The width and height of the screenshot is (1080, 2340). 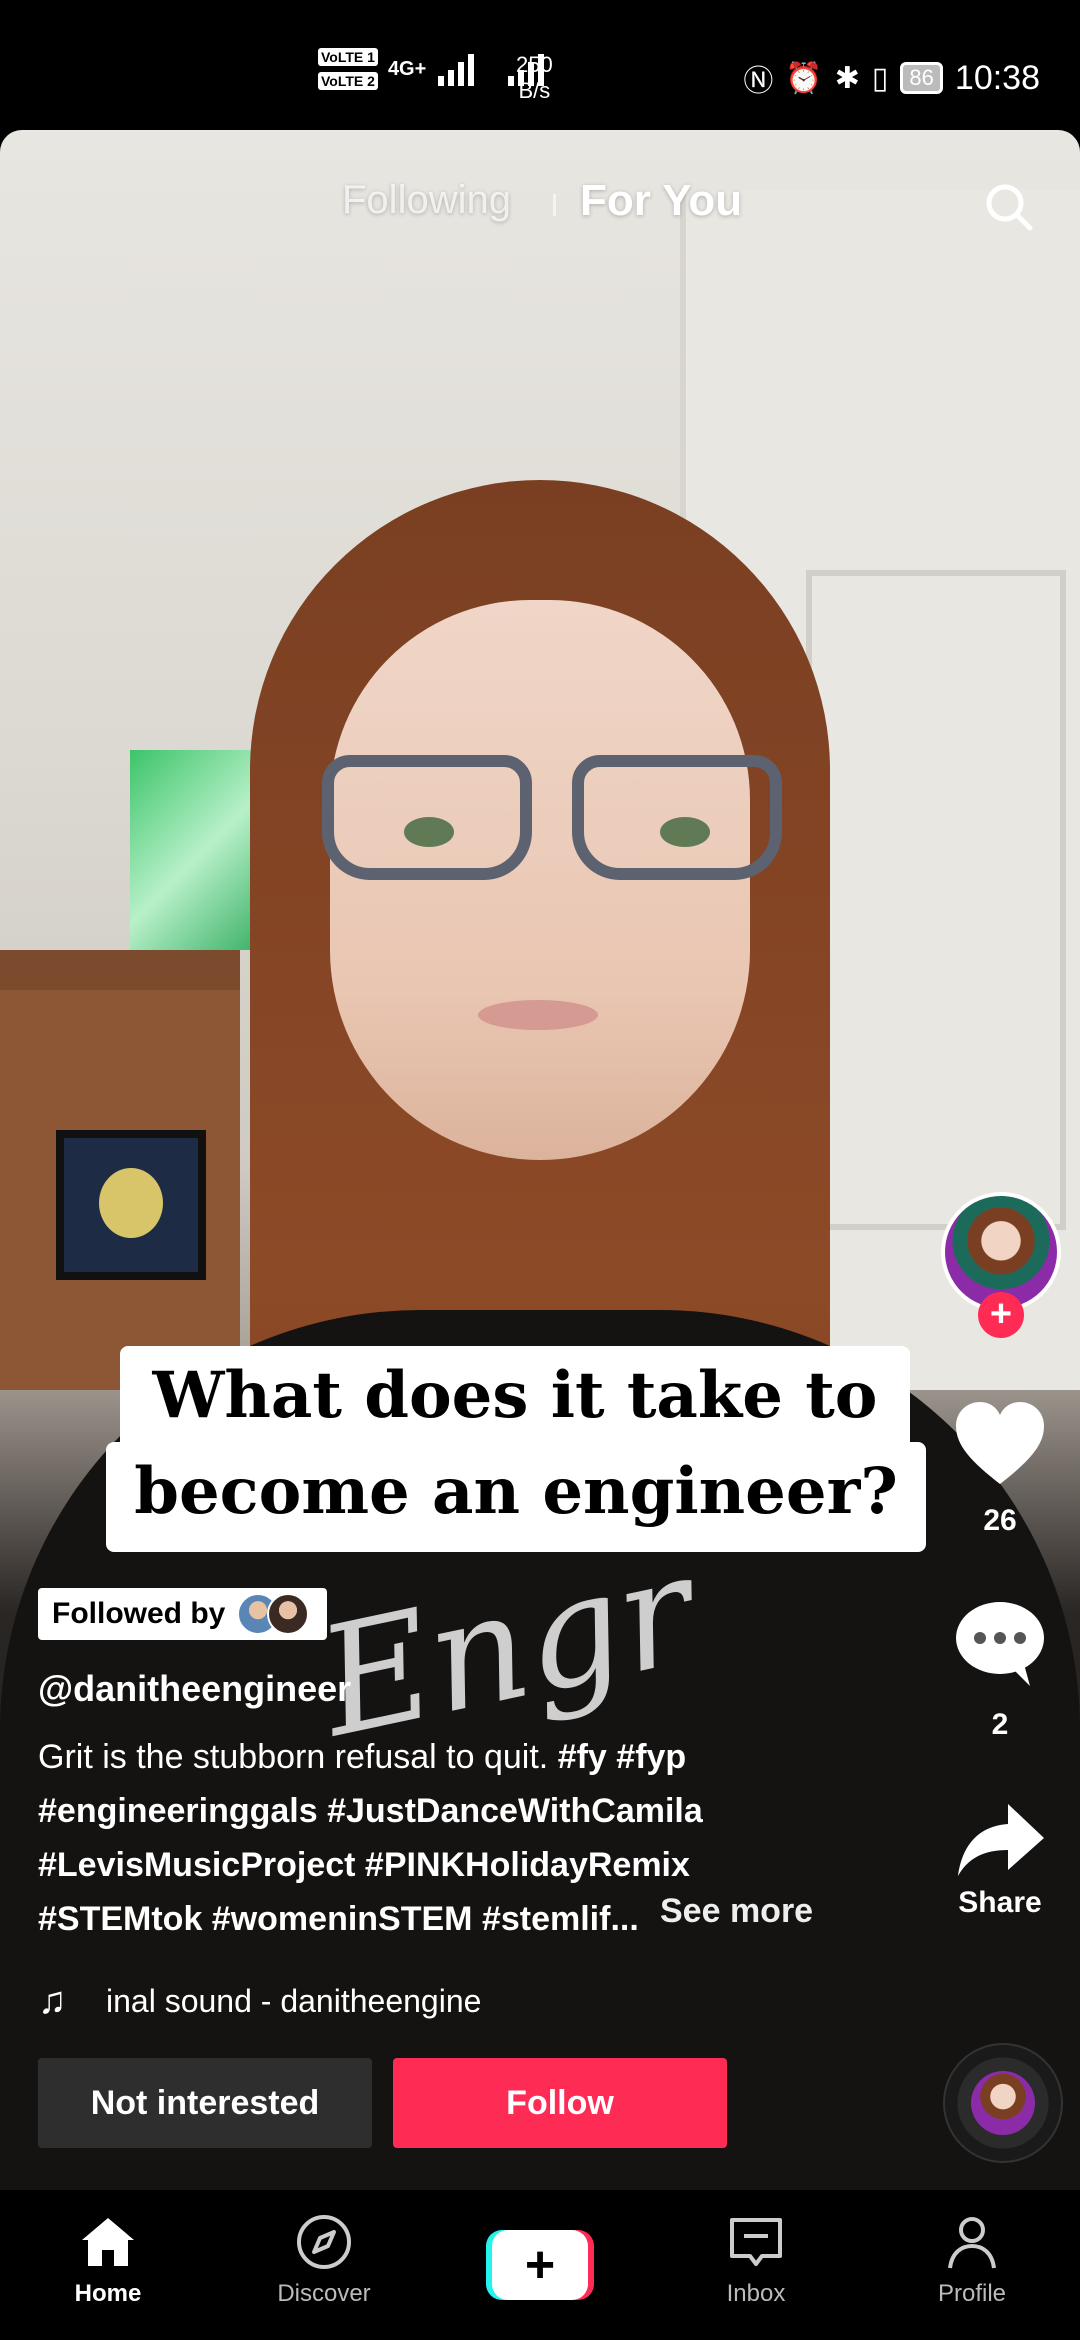 I want to click on search-icon, so click(x=1009, y=207).